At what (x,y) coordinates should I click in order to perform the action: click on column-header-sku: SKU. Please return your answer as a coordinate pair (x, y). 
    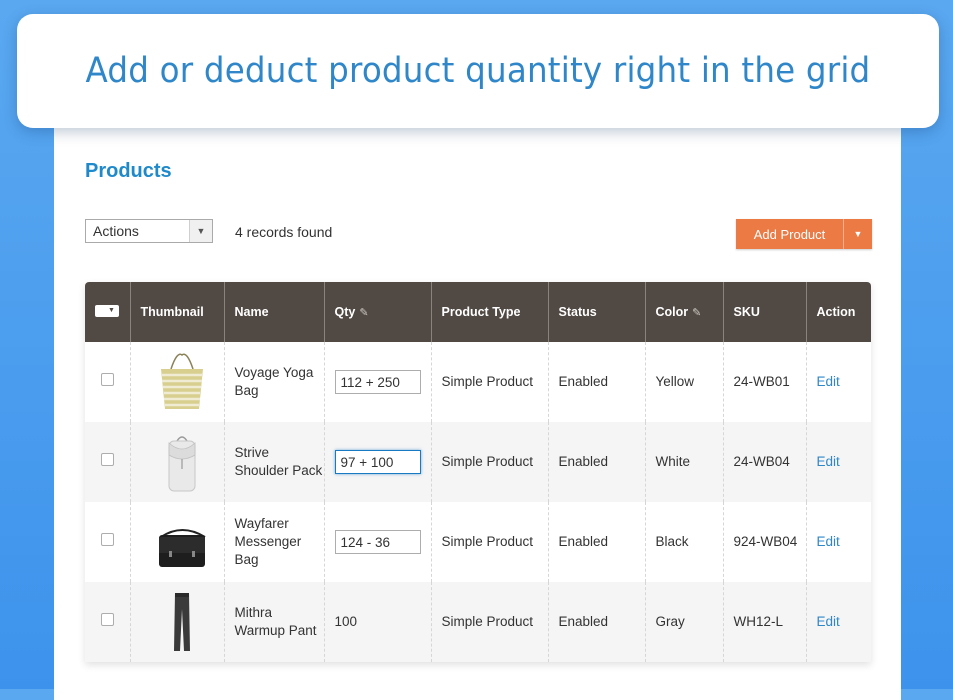
    Looking at the image, I should click on (765, 312).